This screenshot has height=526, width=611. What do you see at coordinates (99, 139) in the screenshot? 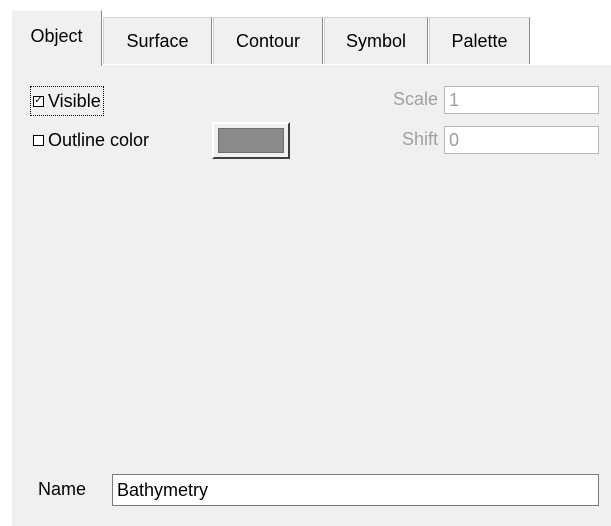
I see `outline-color-label: Outline color` at bounding box center [99, 139].